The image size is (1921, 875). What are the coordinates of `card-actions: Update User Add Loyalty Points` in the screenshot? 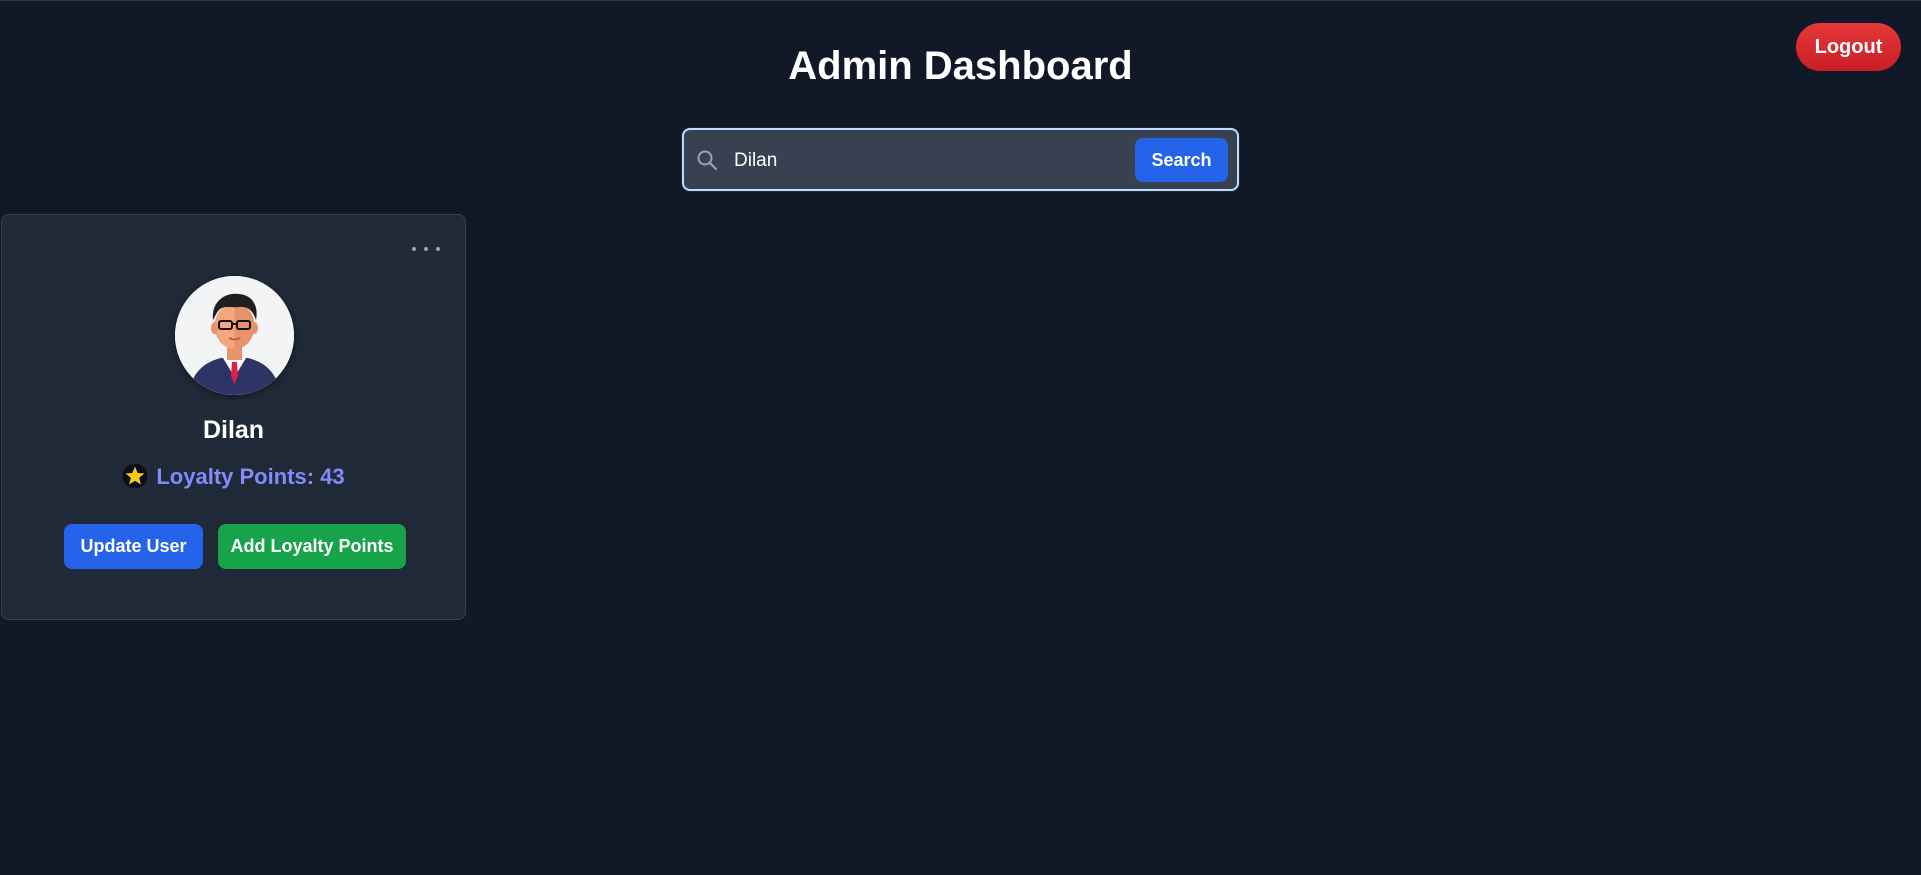 It's located at (235, 546).